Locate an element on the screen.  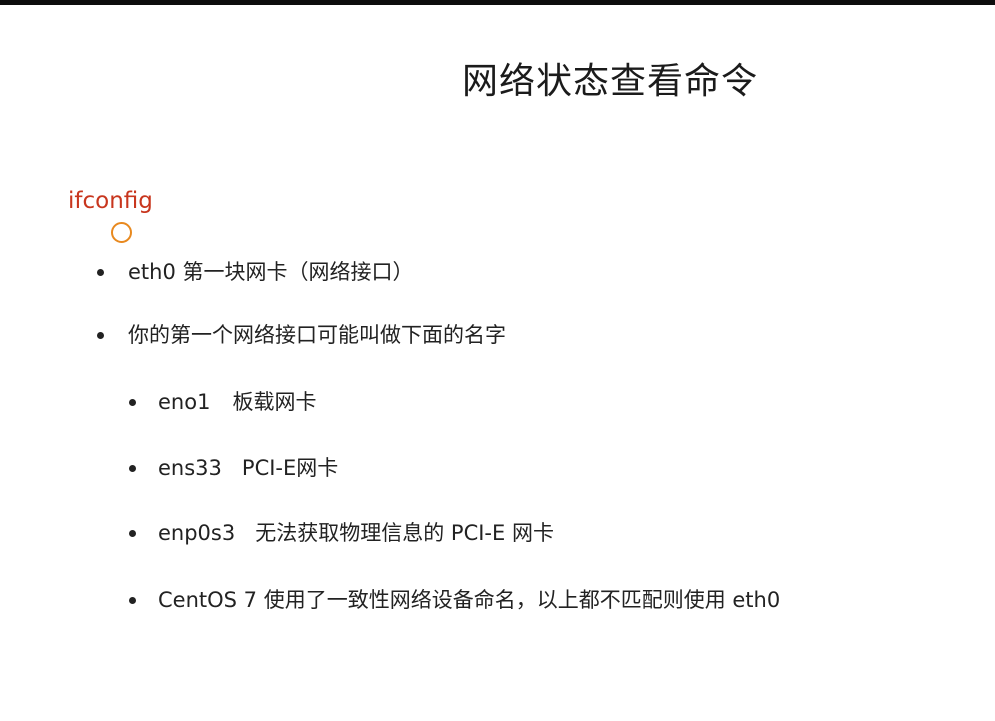
interface-description: 板载网卡 is located at coordinates (274, 402).